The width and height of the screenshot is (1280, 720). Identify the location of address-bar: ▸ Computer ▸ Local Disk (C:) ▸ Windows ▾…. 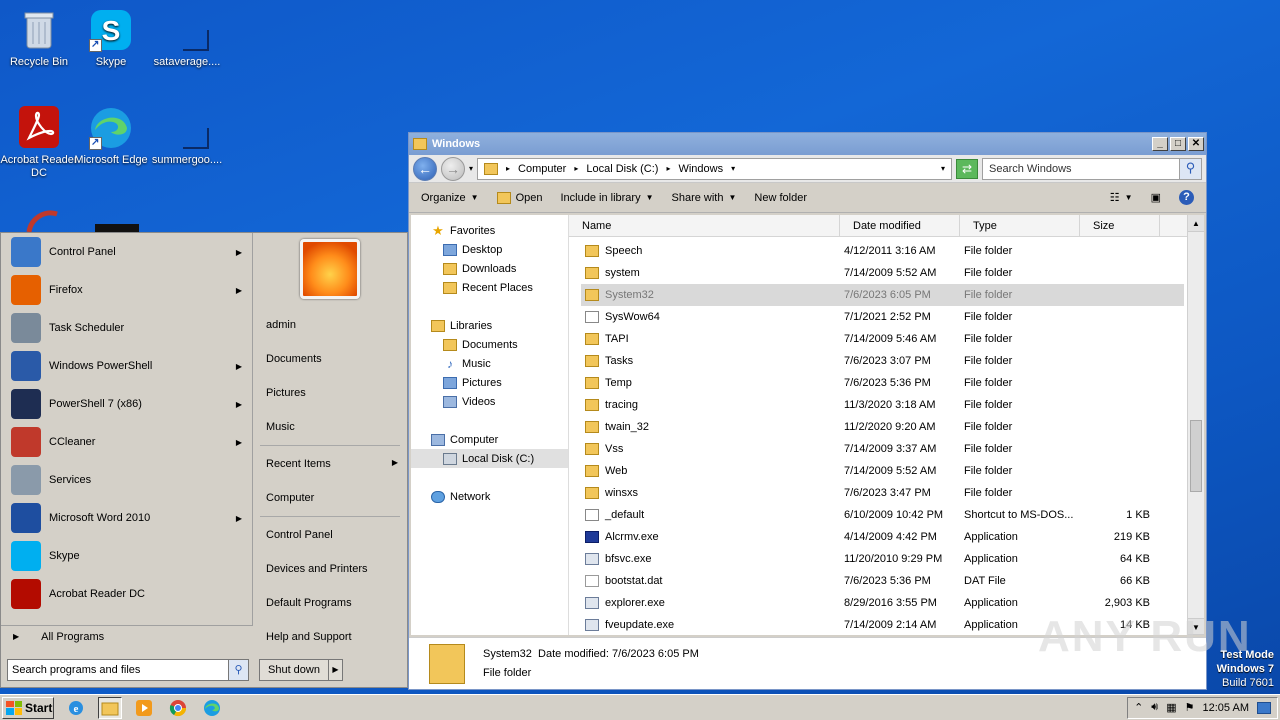
(714, 168).